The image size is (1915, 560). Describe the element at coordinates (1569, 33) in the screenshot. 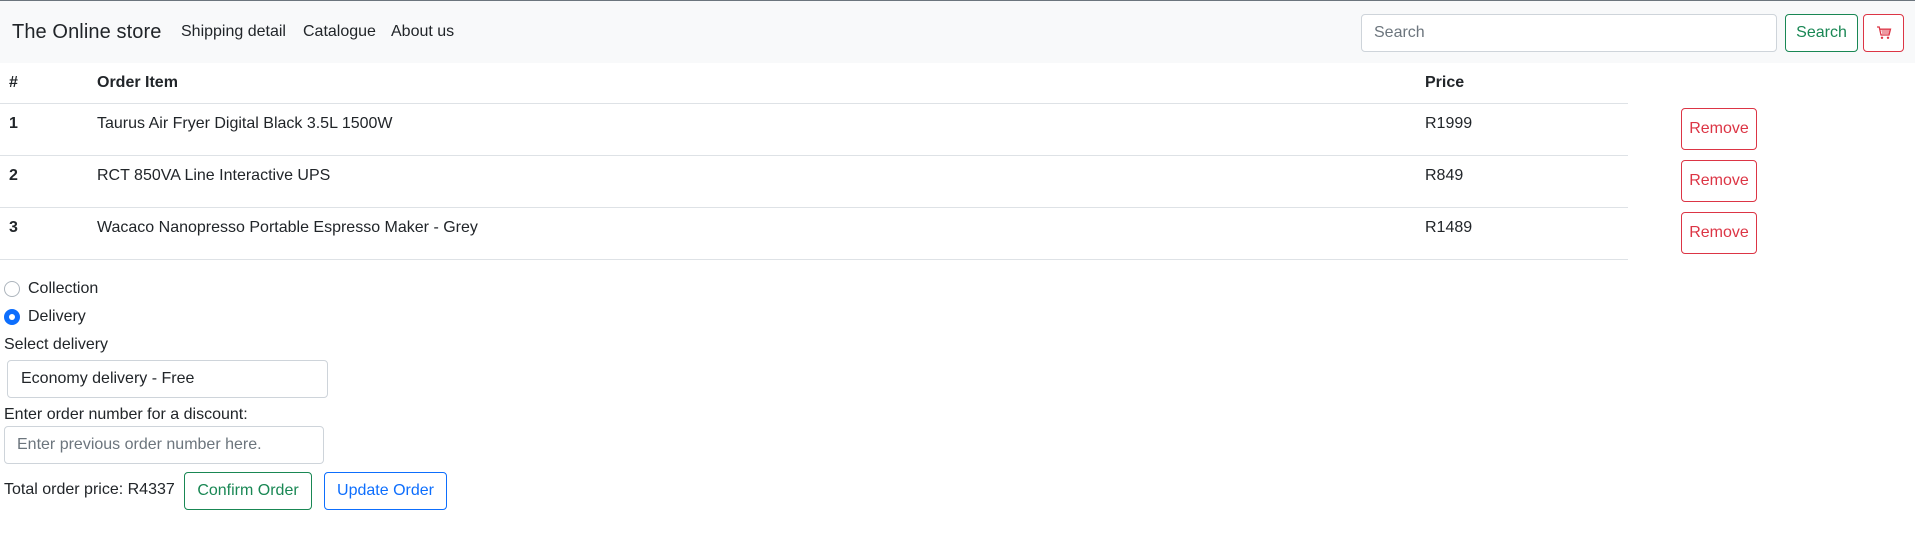

I see `search-input` at that location.